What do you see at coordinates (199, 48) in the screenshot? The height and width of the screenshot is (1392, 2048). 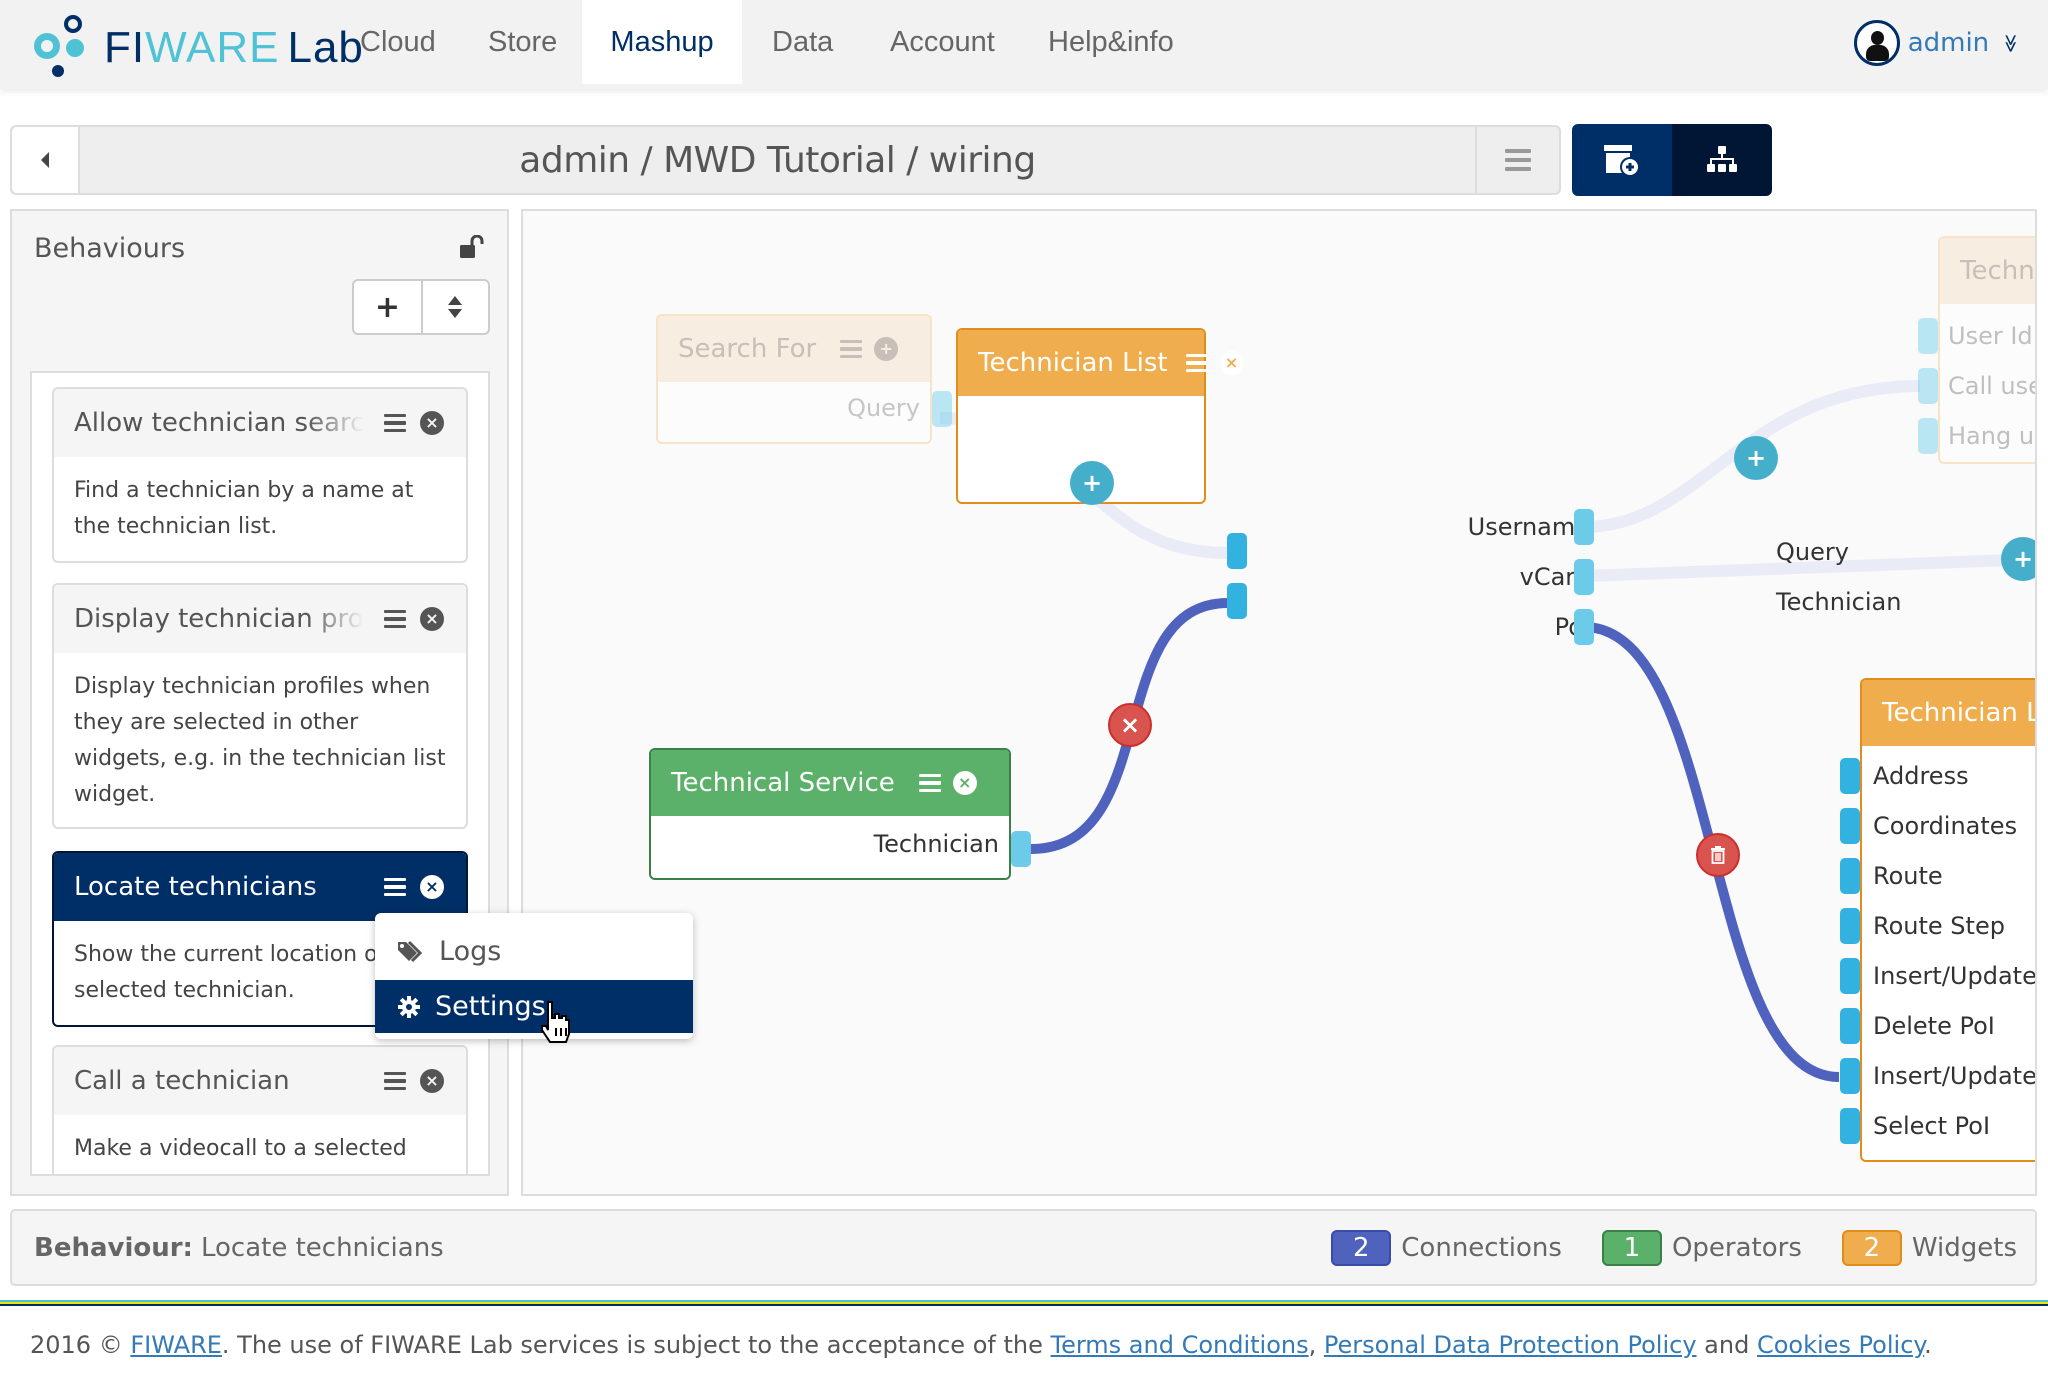 I see `fiware-lab-logo: FIWARE Lab` at bounding box center [199, 48].